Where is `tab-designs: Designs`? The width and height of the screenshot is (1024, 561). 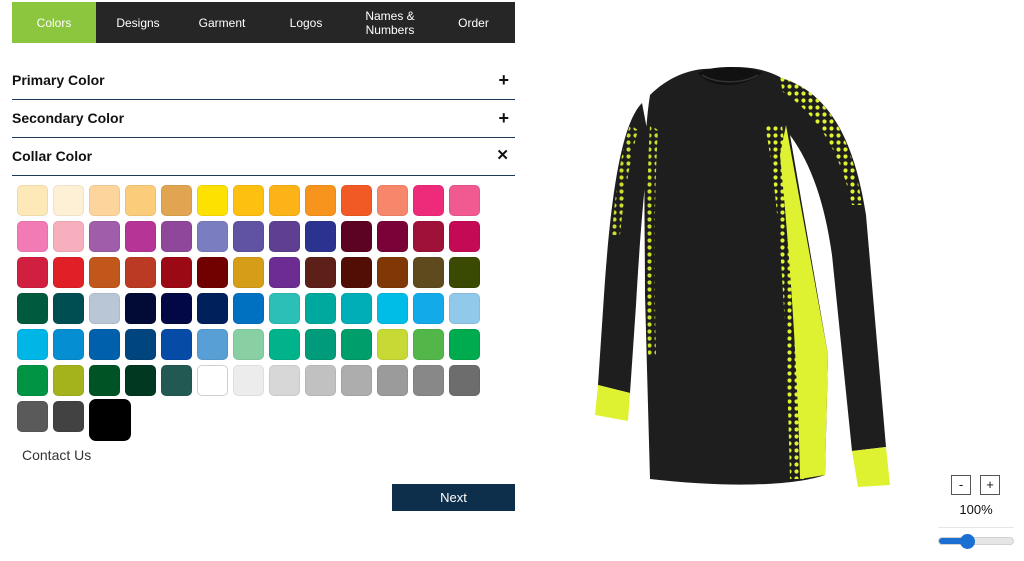
tab-designs: Designs is located at coordinates (138, 22).